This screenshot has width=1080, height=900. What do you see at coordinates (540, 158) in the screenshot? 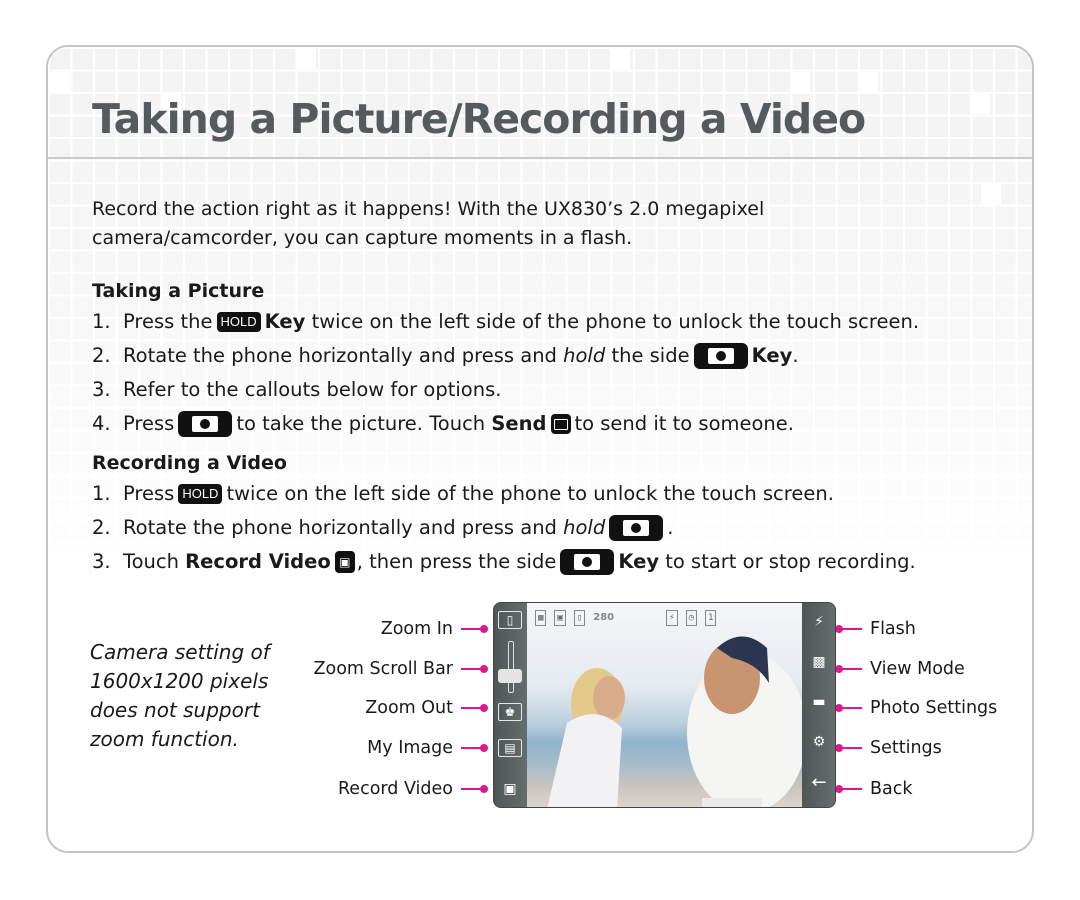
I see `header-divider` at bounding box center [540, 158].